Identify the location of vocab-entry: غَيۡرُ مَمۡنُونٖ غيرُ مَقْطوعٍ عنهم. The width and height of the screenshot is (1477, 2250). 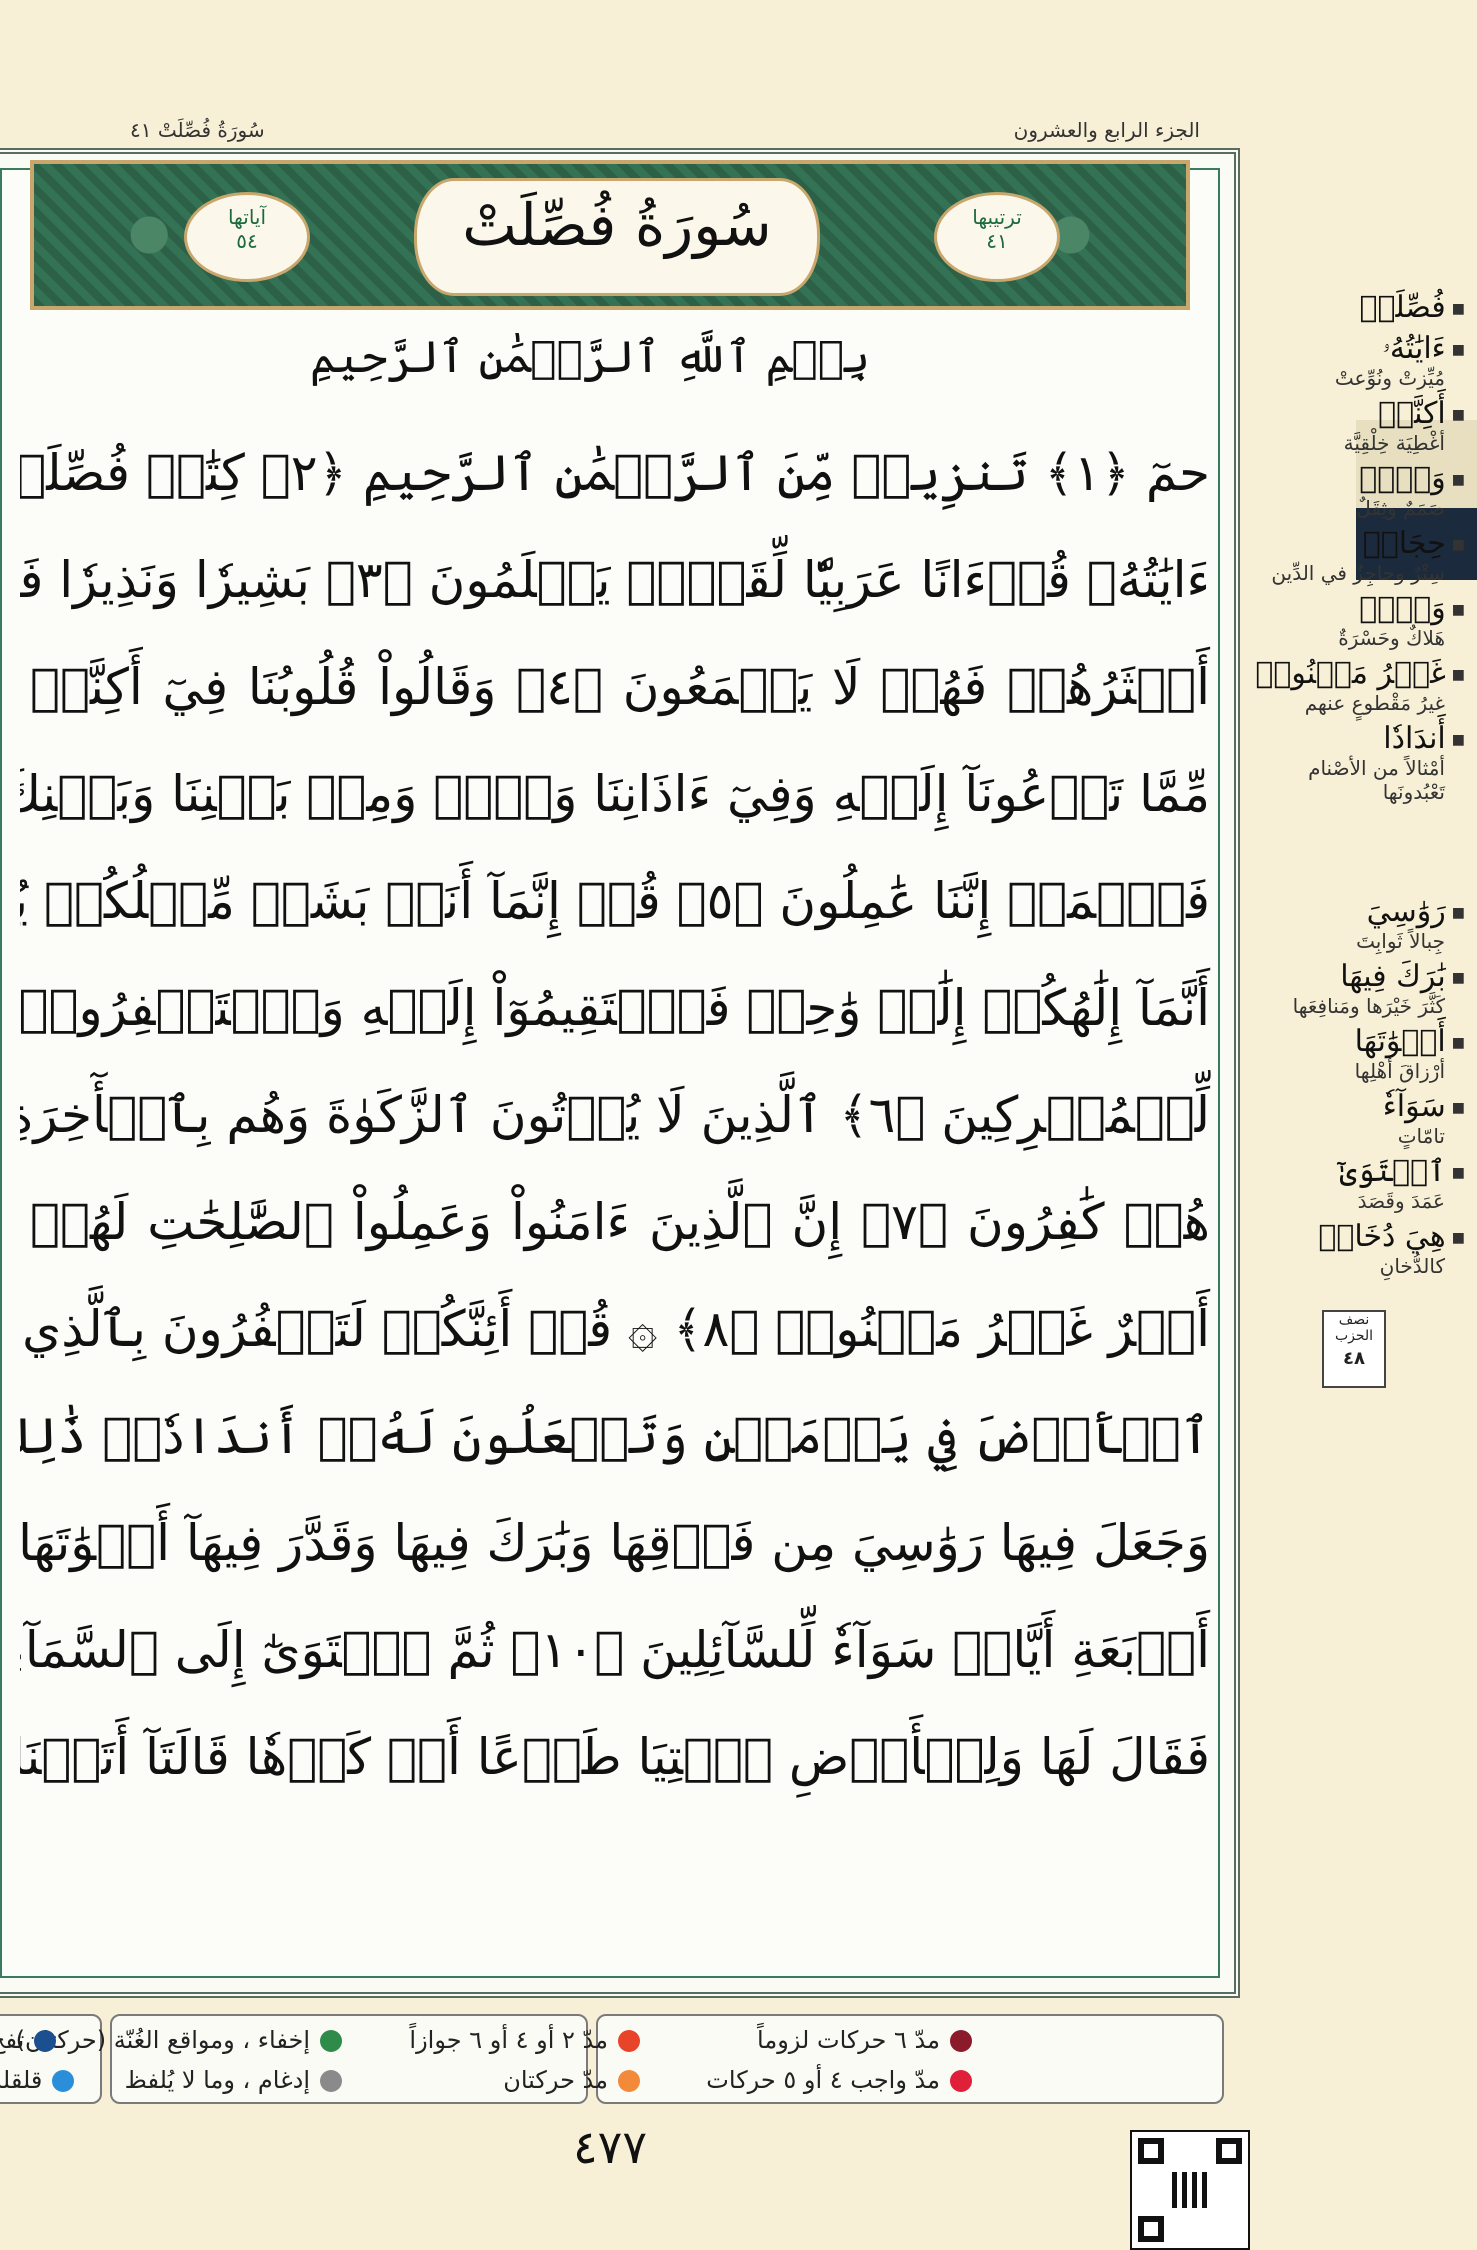
(1360, 685).